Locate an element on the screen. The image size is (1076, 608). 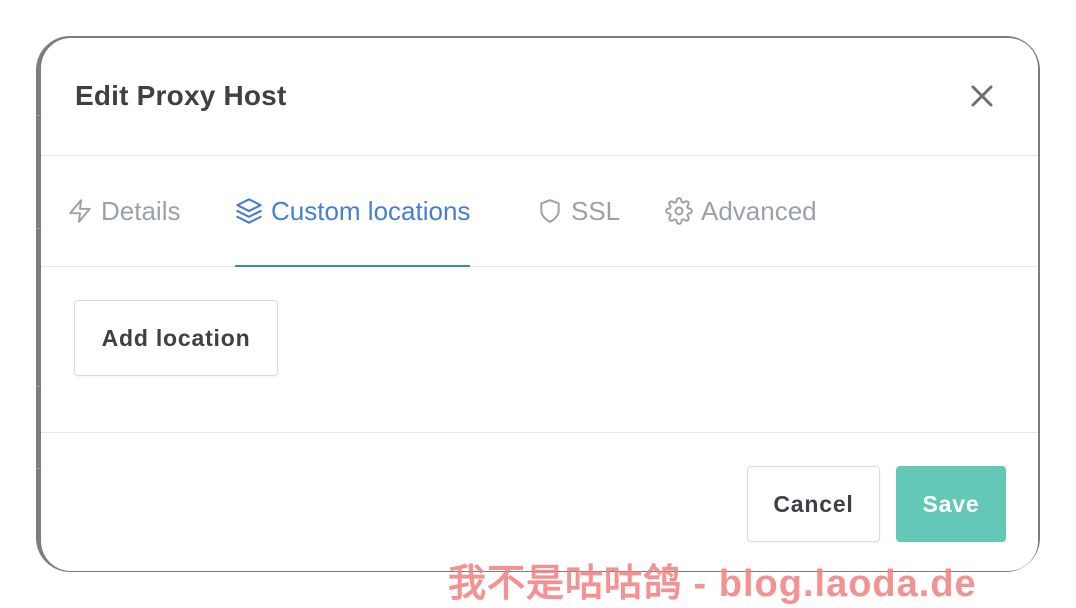
tab-details: Details is located at coordinates (123, 211).